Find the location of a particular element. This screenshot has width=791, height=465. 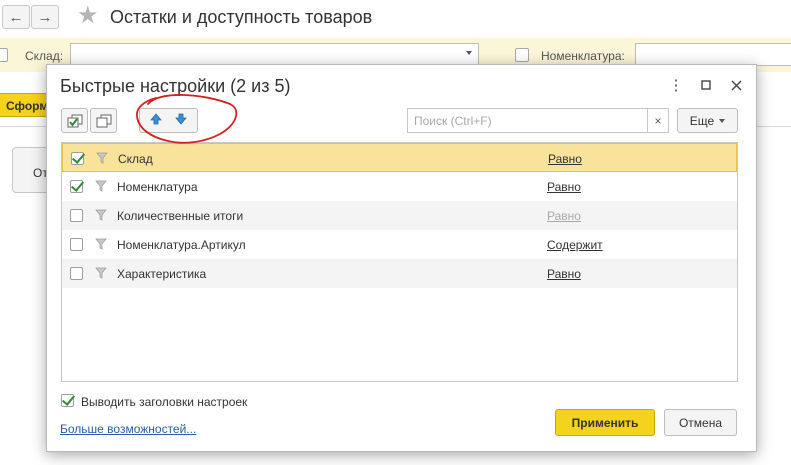

arrow-right-icon: → is located at coordinates (45, 17).